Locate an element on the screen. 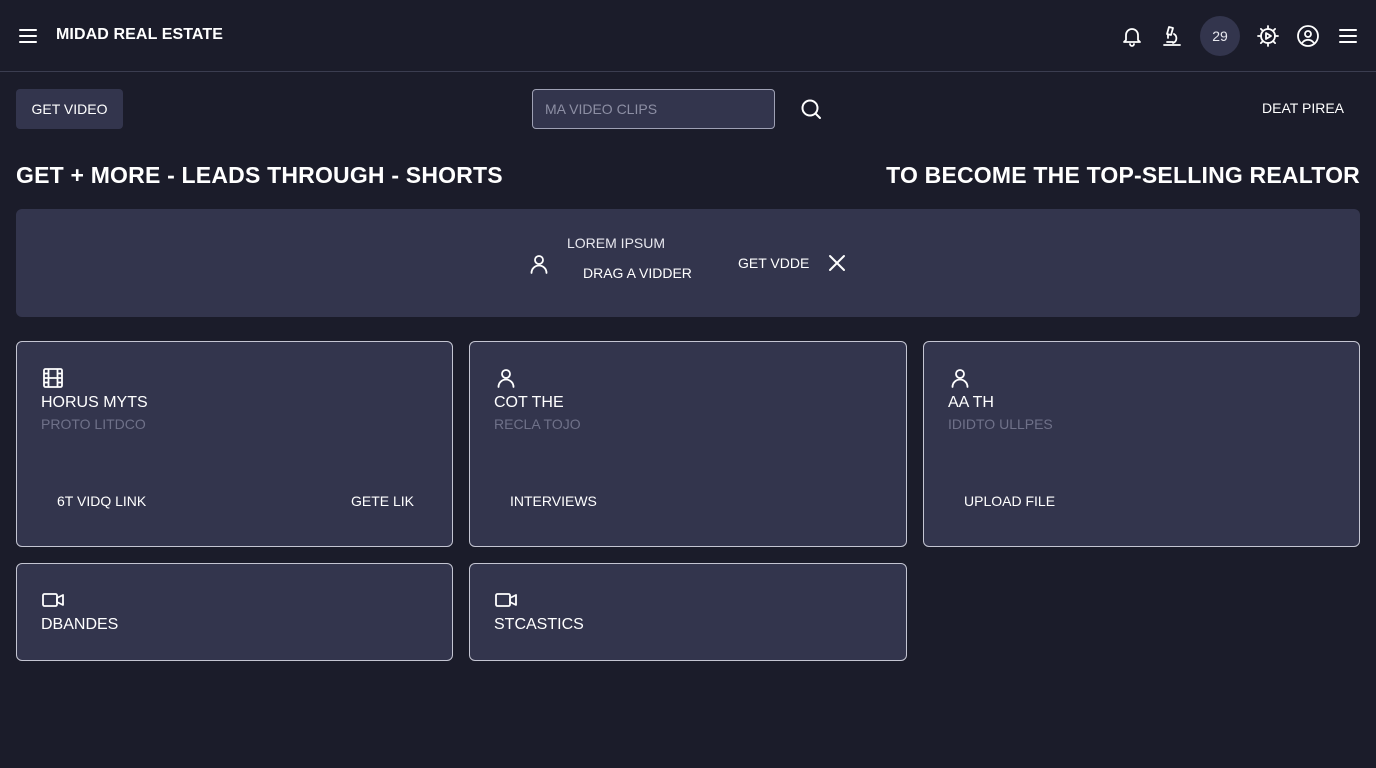 This screenshot has height=768, width=1376. drag-video-button: DRAG A VIDDER is located at coordinates (637, 273).